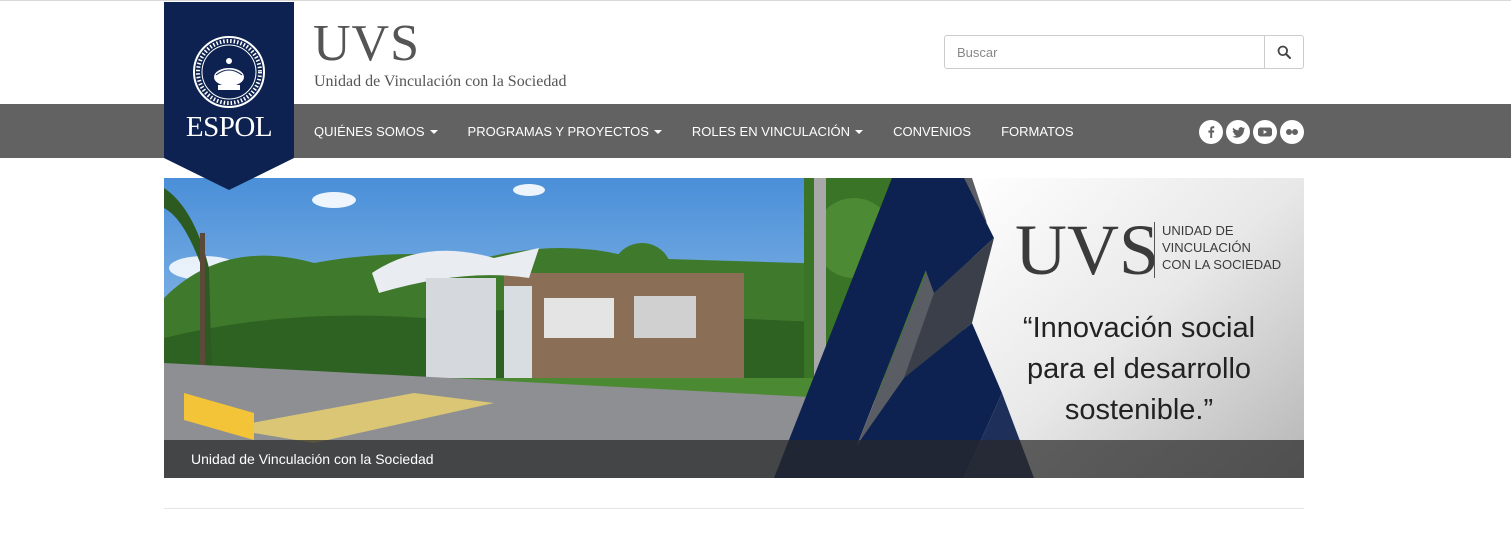  What do you see at coordinates (1154, 250) in the screenshot?
I see `hero-brand-divider` at bounding box center [1154, 250].